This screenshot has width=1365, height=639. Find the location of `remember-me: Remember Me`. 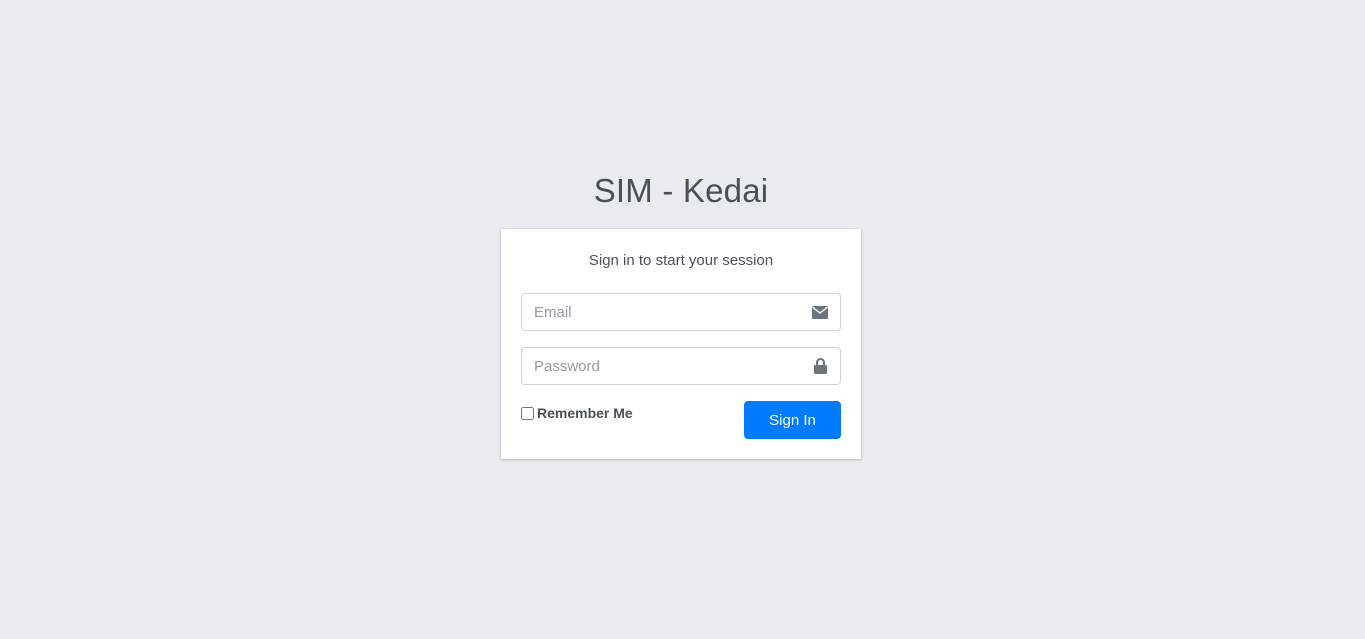

remember-me: Remember Me is located at coordinates (577, 413).